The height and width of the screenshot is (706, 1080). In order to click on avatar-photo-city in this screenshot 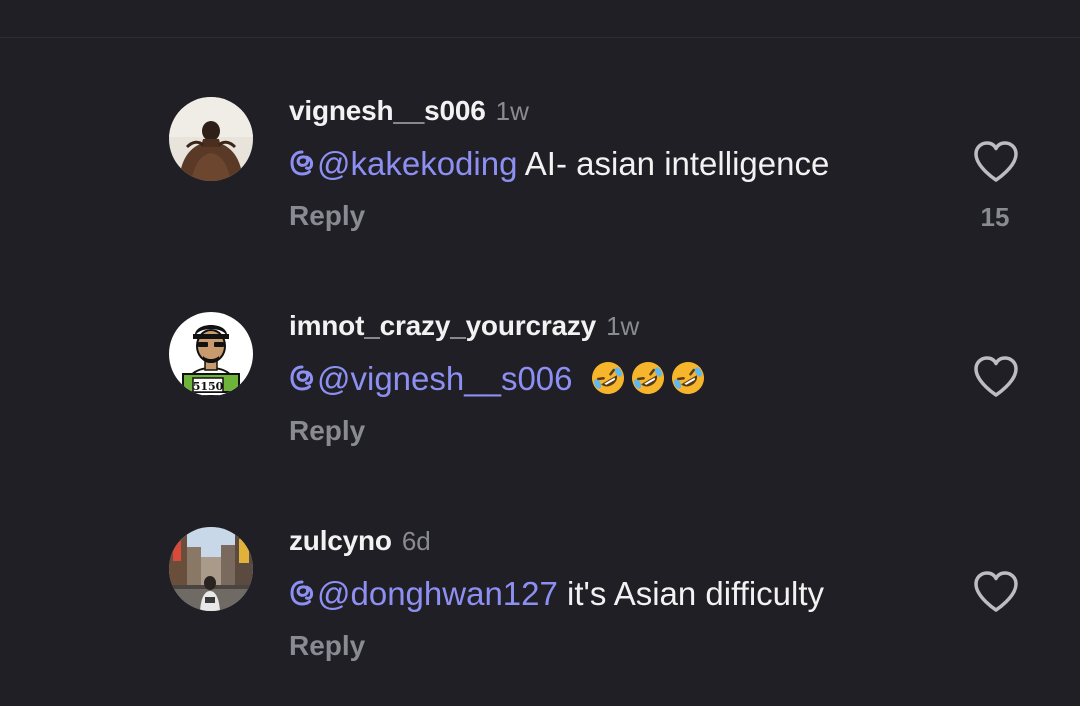, I will do `click(211, 569)`.